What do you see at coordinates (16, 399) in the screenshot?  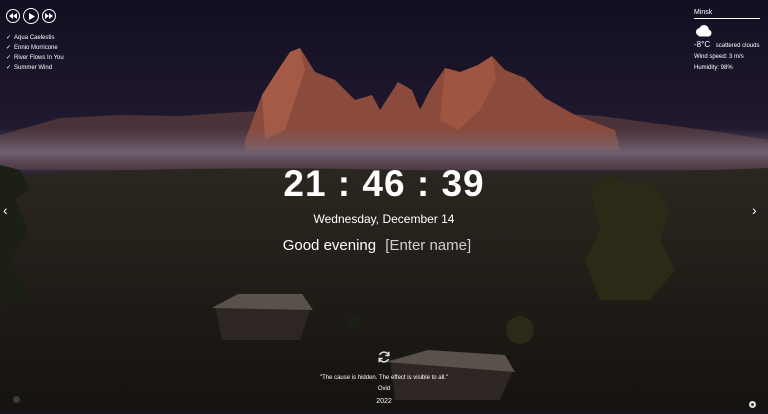 I see `github-icon` at bounding box center [16, 399].